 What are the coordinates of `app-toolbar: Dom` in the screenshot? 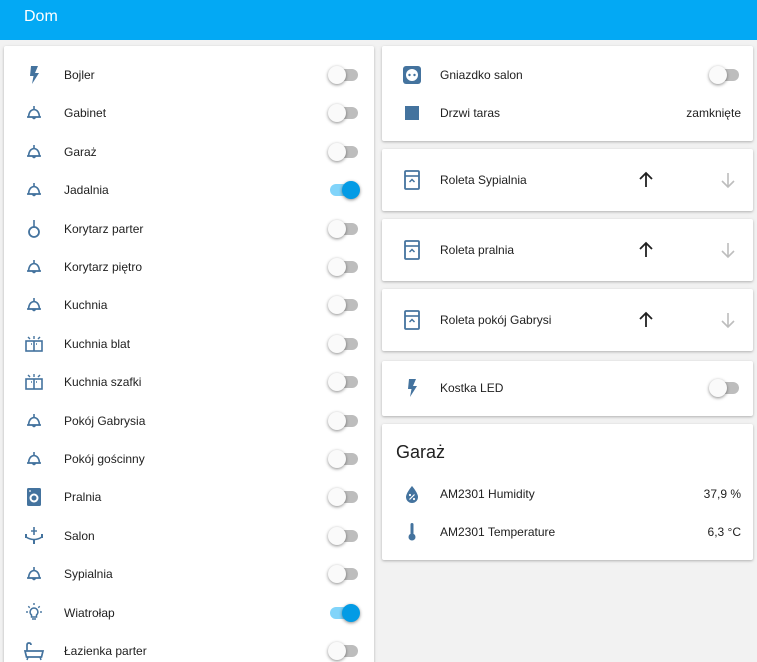 It's located at (378, 20).